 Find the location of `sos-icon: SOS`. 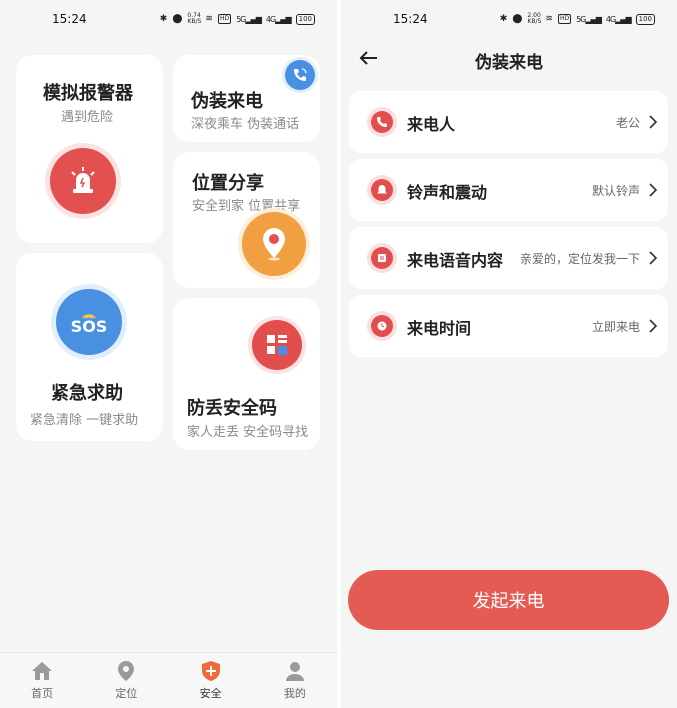

sos-icon: SOS is located at coordinates (89, 322).